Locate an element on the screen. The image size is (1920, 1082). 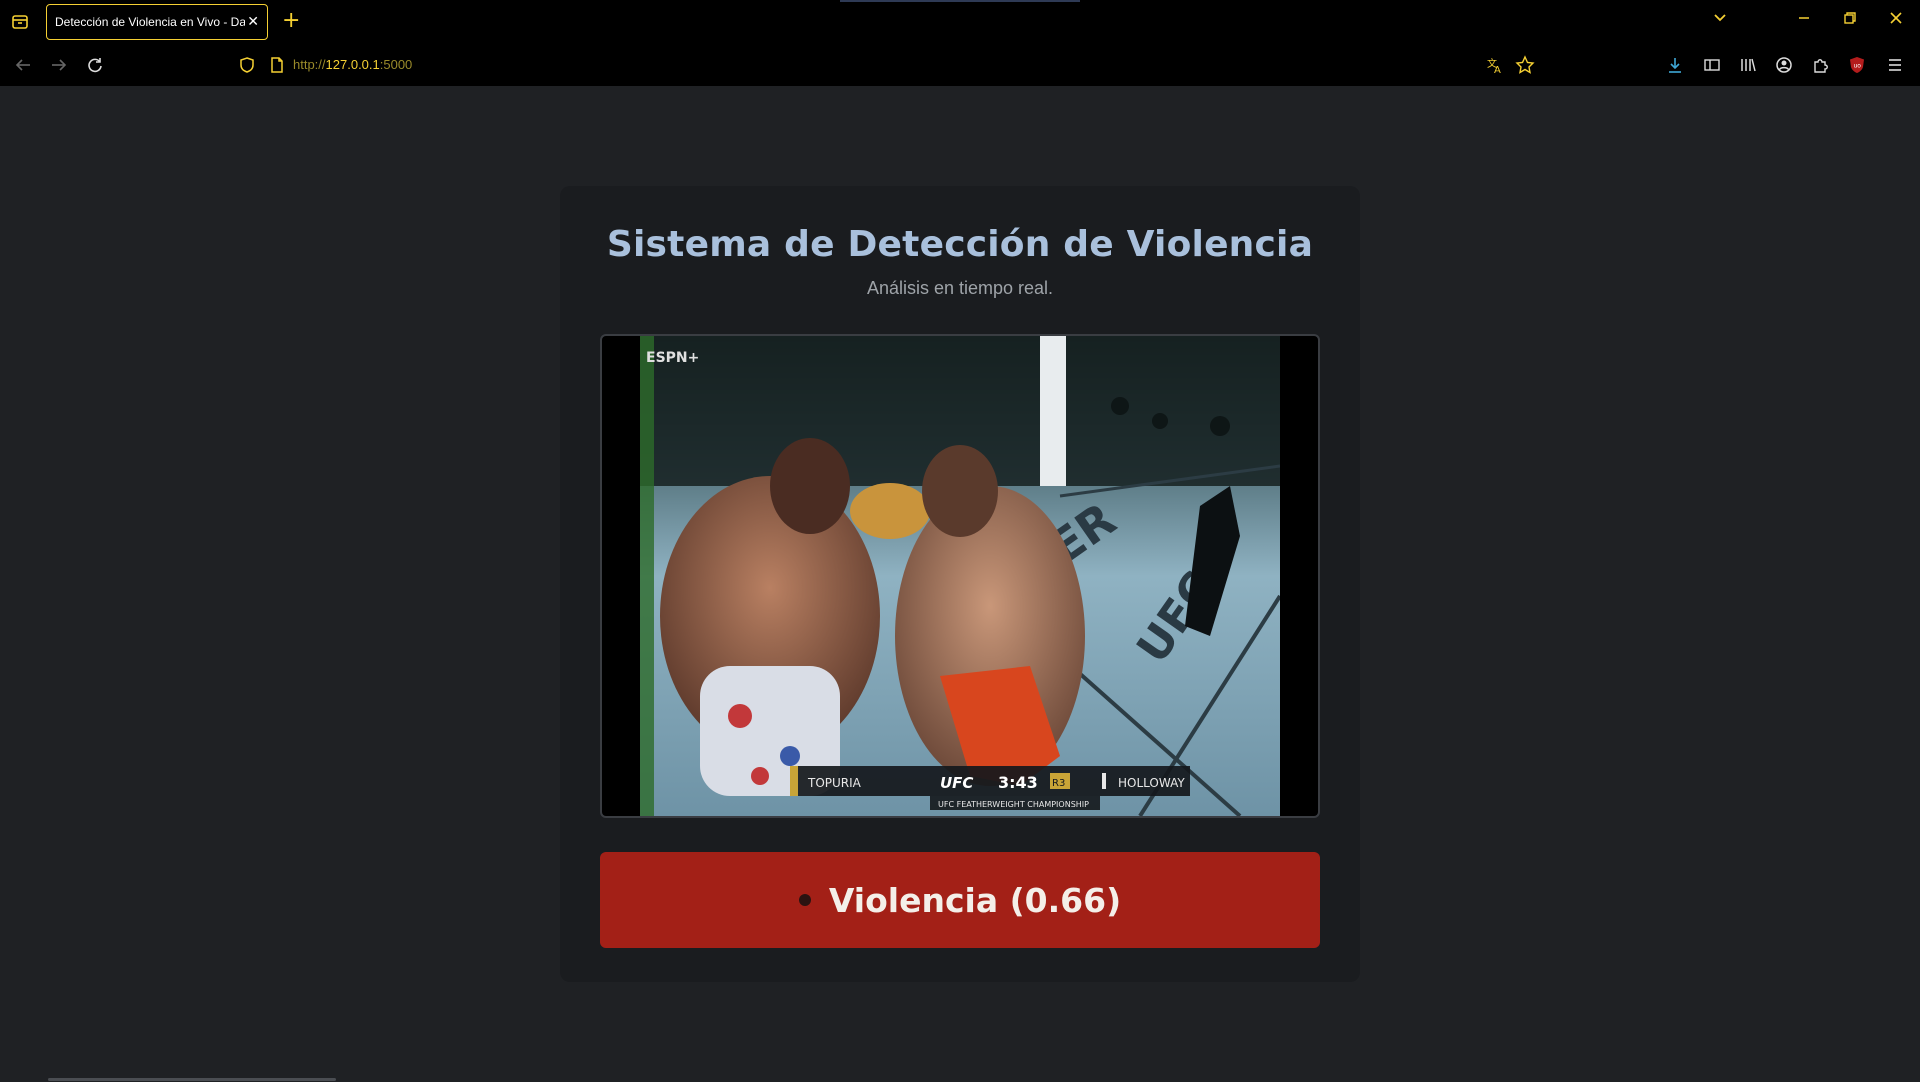
new-tab-icon: + is located at coordinates (291, 21).